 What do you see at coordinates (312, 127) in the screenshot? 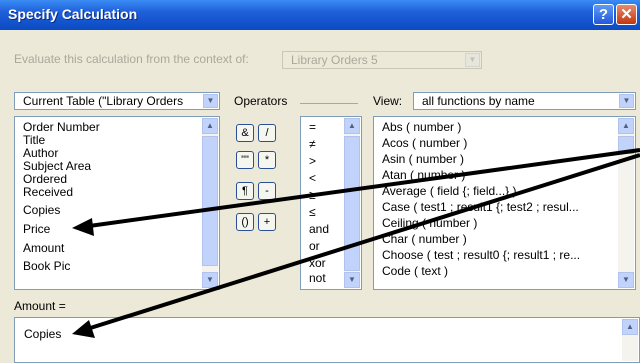
I see `list-item: =` at bounding box center [312, 127].